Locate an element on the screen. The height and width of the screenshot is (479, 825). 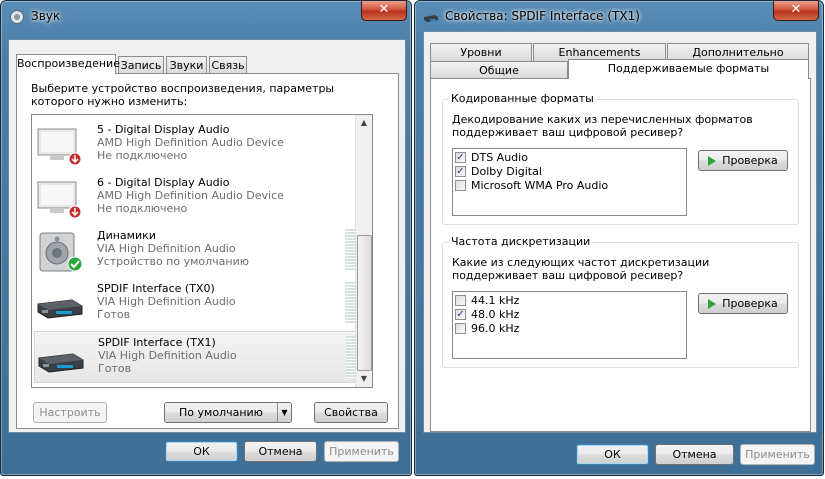
properties-titlebar: Свойства: SPDIF Interface (TX1) ✕ is located at coordinates (619, 16).